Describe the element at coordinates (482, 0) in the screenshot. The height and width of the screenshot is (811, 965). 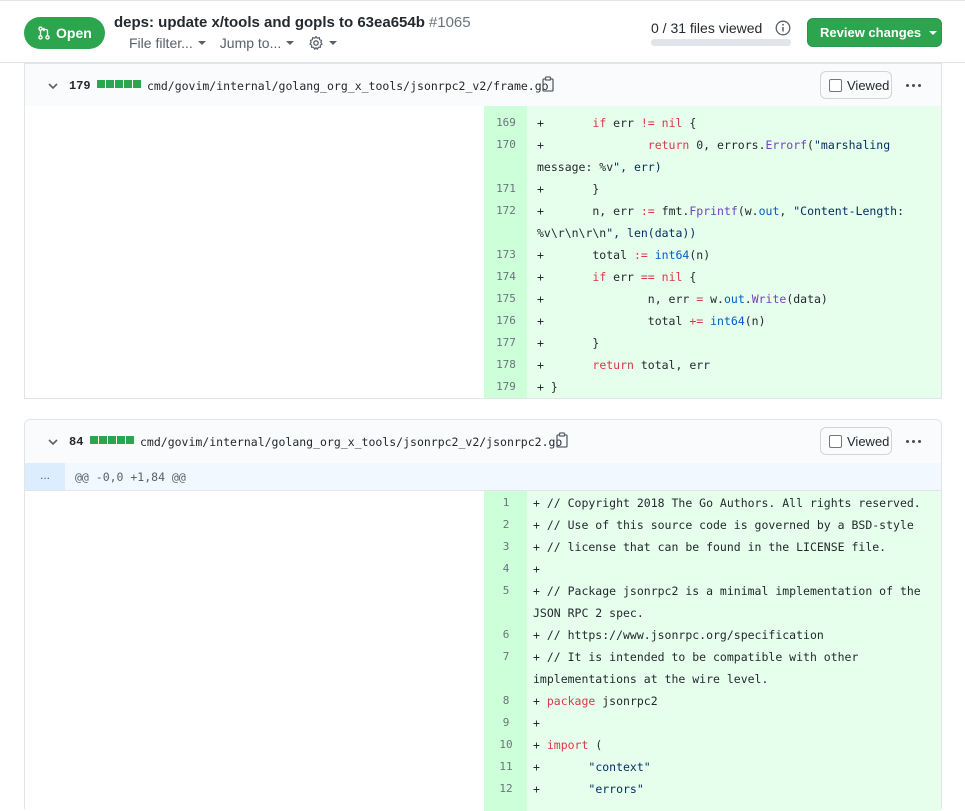
I see `divider` at that location.